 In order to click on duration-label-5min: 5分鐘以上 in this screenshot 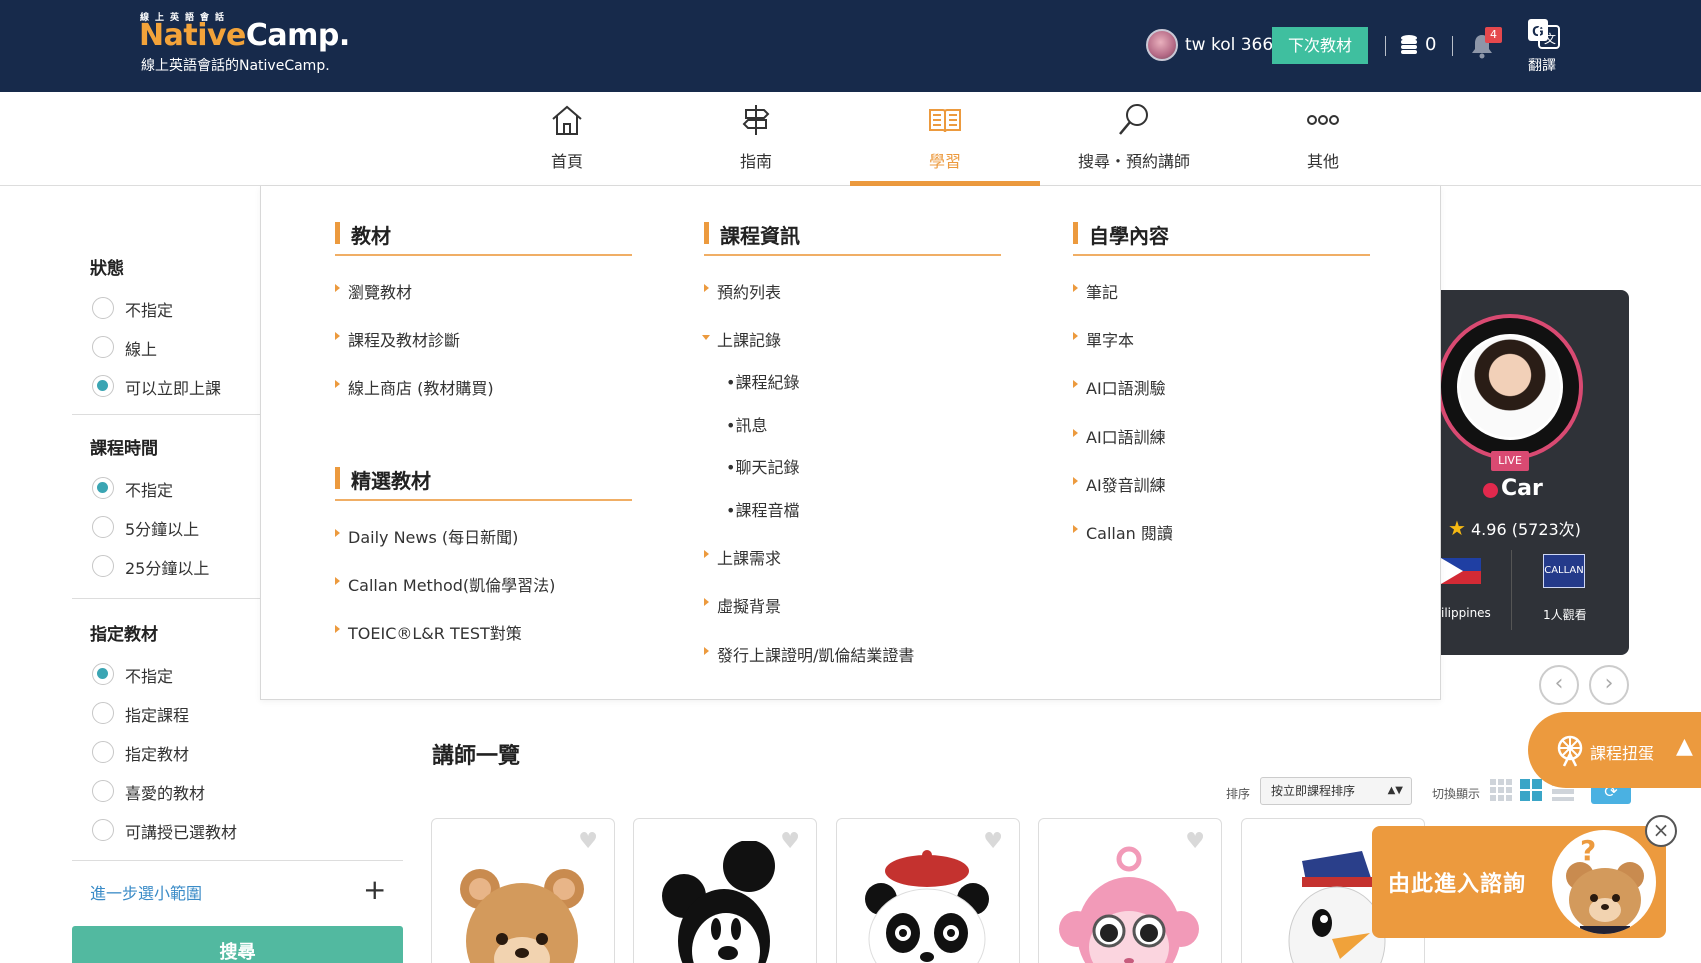, I will do `click(162, 528)`.